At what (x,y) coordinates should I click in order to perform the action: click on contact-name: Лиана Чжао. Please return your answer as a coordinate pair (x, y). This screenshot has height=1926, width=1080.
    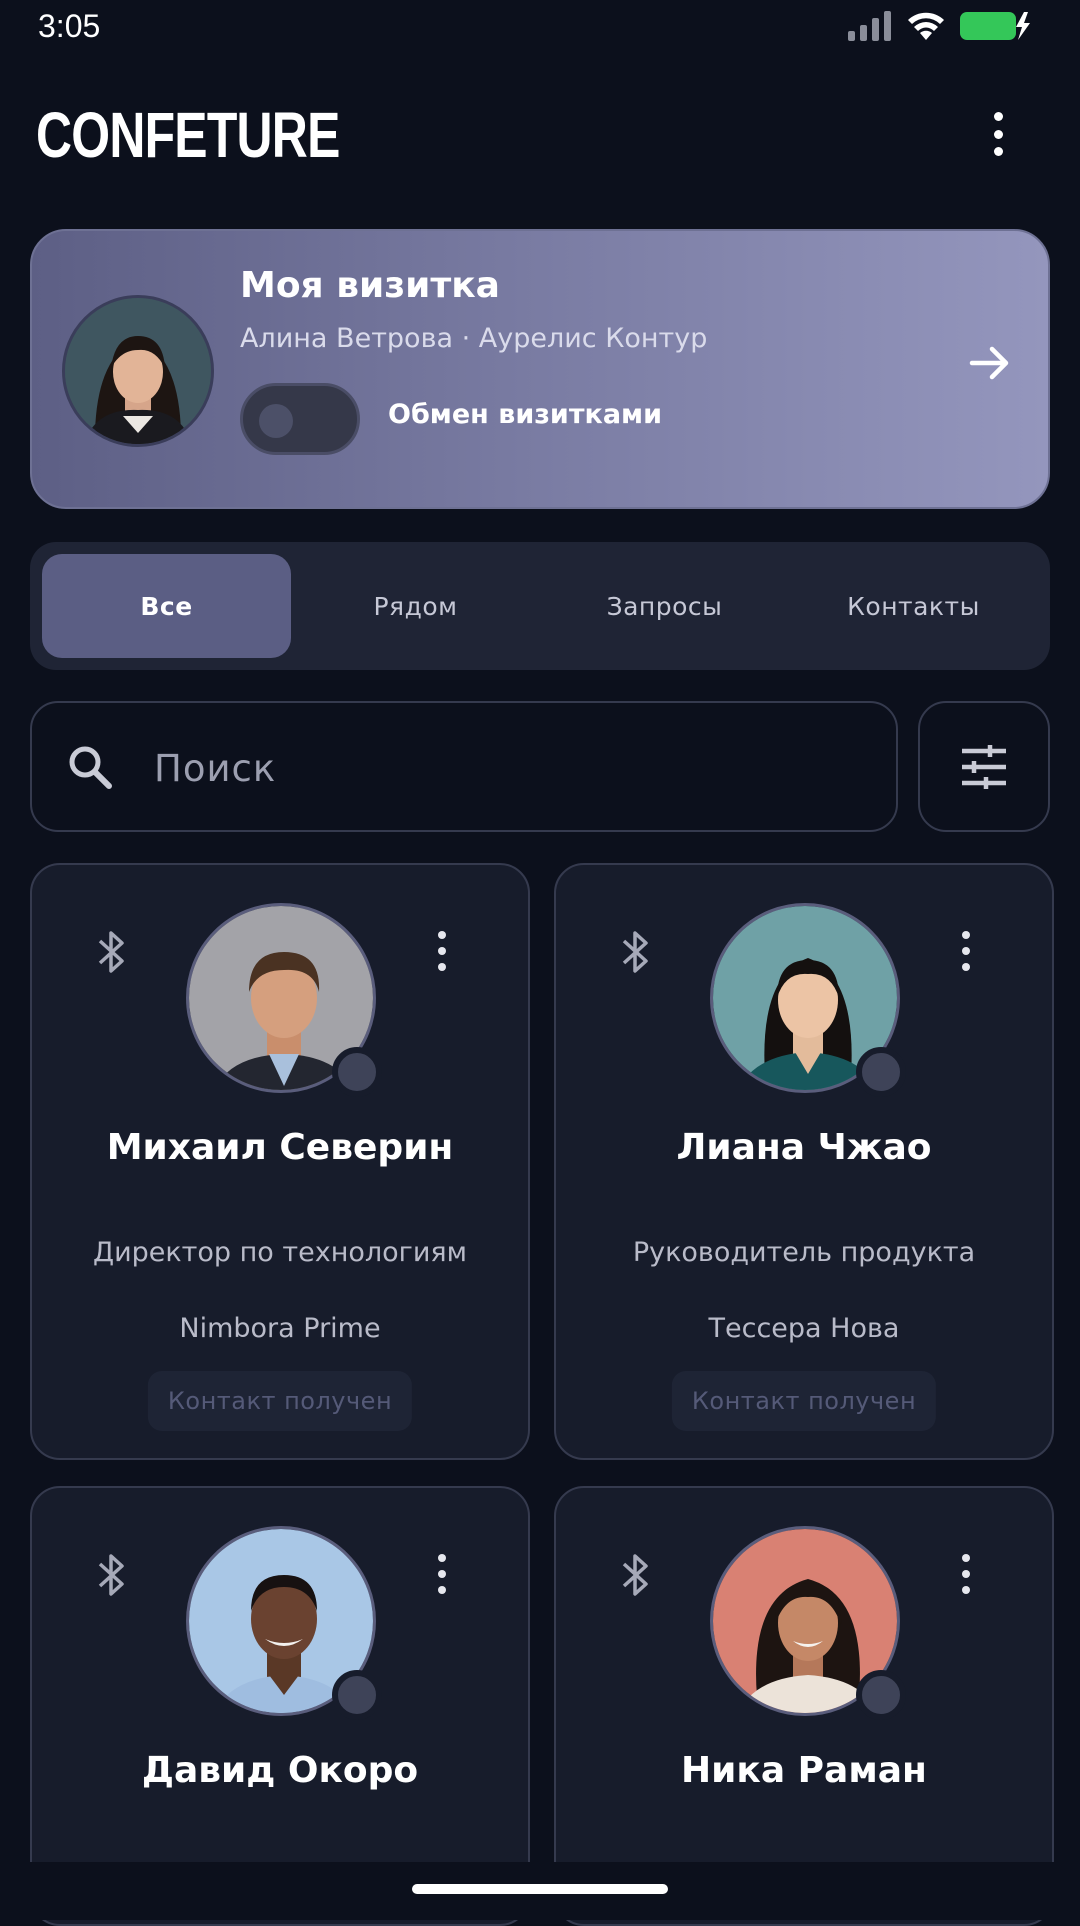
    Looking at the image, I should click on (804, 1147).